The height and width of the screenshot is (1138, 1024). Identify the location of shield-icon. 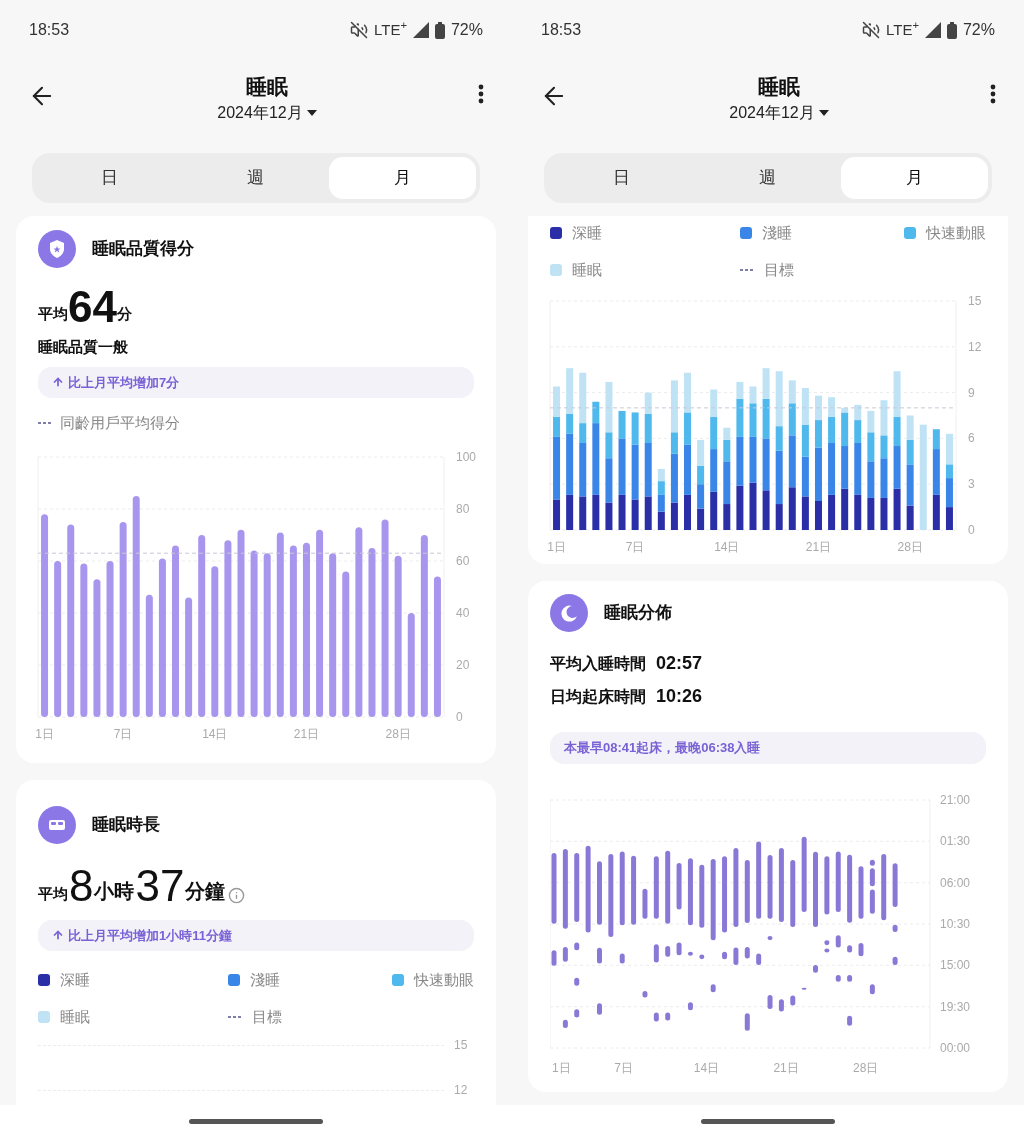
(57, 249).